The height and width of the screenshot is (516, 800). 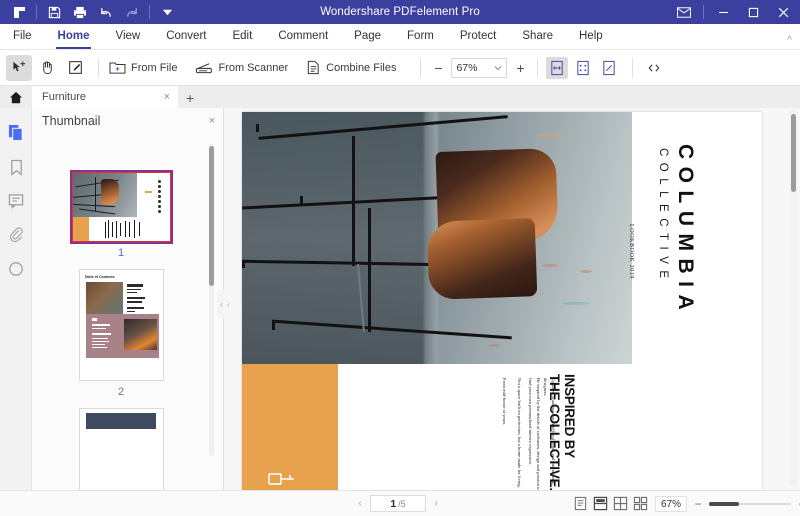 What do you see at coordinates (167, 12) in the screenshot?
I see `customize-quick-access-icon` at bounding box center [167, 12].